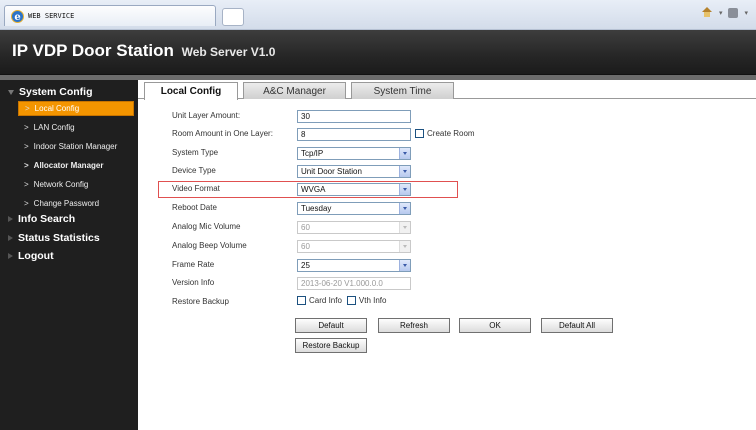  What do you see at coordinates (193, 264) in the screenshot?
I see `frame-rate-label: Frame Rate` at bounding box center [193, 264].